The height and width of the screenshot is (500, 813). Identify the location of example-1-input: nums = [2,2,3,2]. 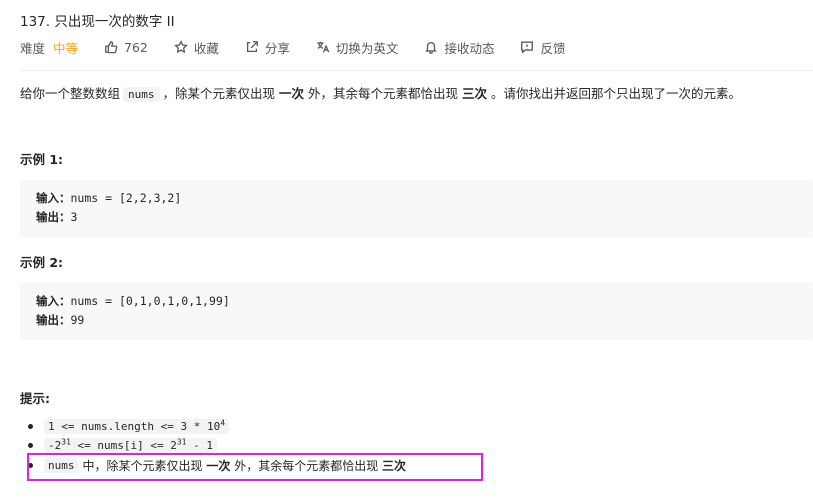
(126, 198).